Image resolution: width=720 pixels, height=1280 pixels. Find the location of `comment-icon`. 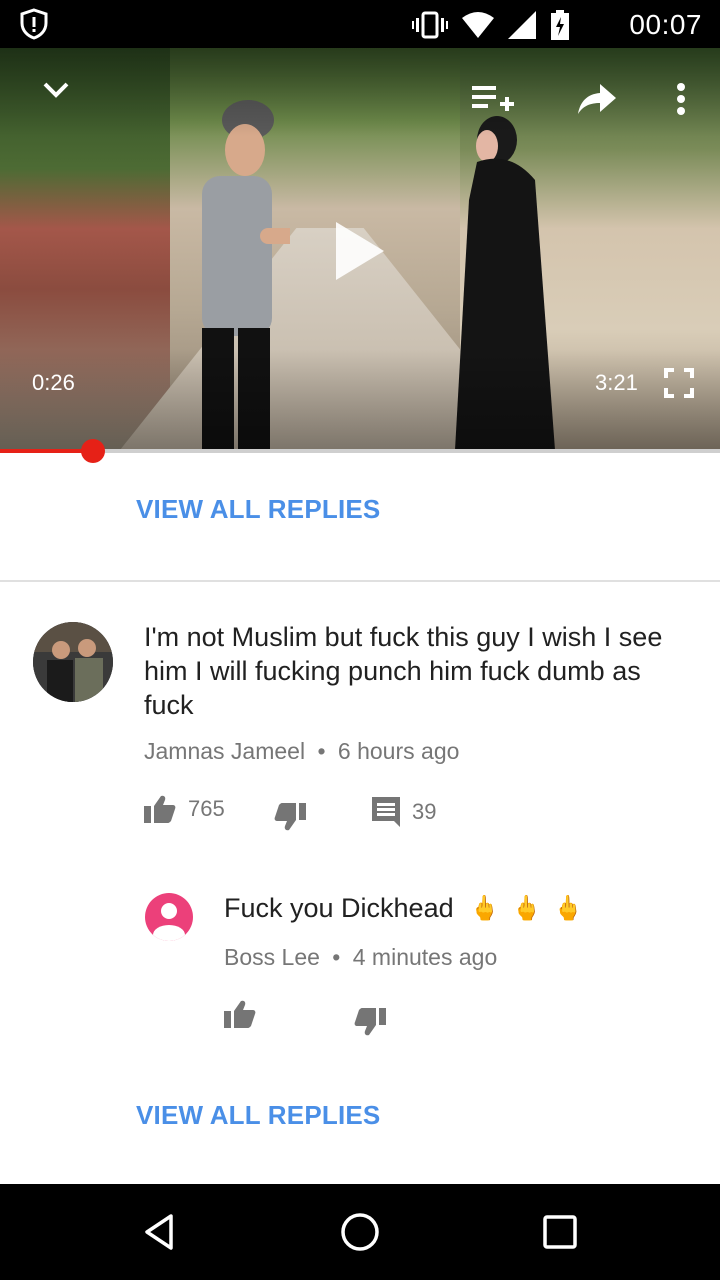

comment-icon is located at coordinates (386, 812).